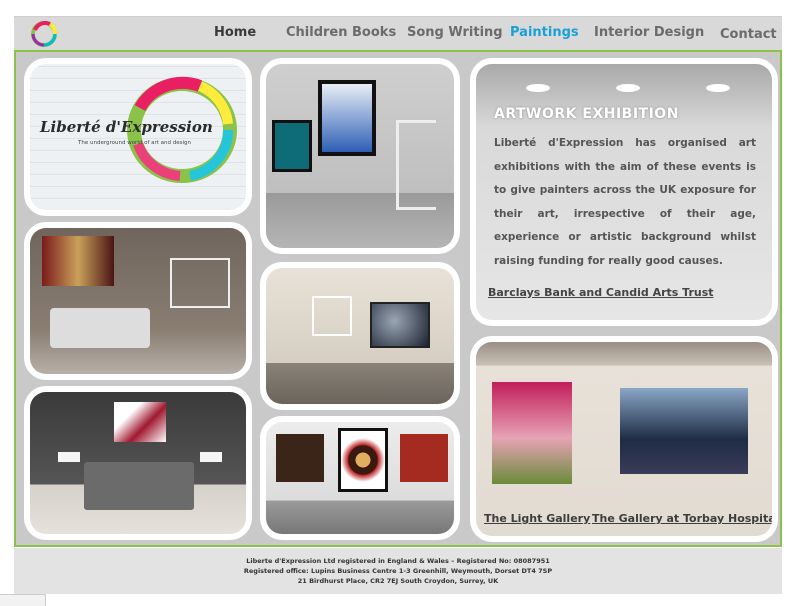 Image resolution: width=804 pixels, height=606 pixels. I want to click on bedroom-scene-tile, so click(138, 301).